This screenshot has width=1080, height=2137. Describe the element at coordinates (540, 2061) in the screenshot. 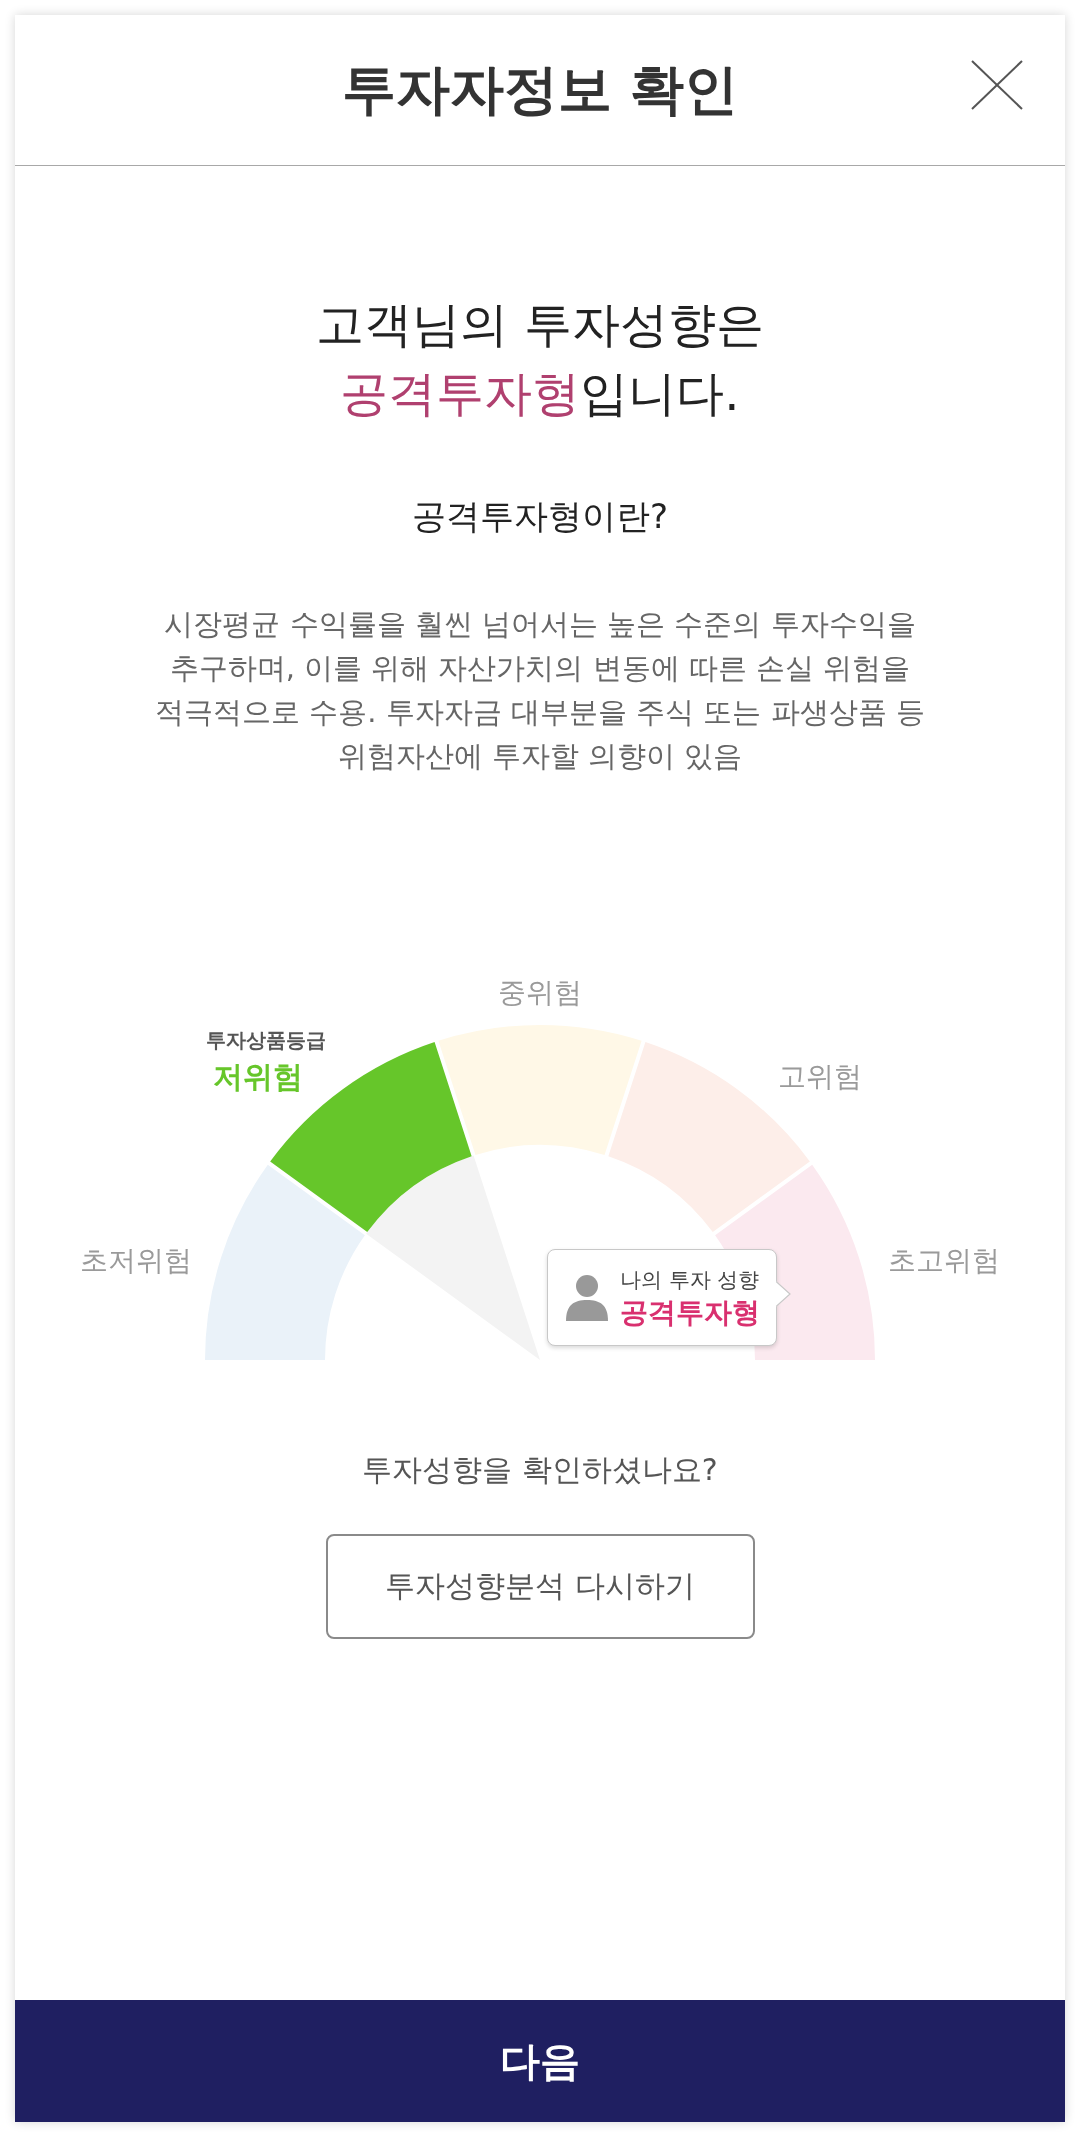

I see `next-button: 다음` at that location.